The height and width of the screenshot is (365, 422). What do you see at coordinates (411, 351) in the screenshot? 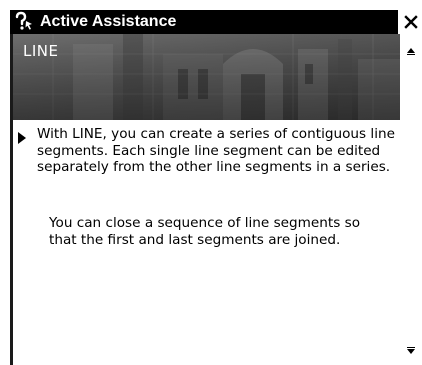
I see `scroll-down-arrow-icon` at bounding box center [411, 351].